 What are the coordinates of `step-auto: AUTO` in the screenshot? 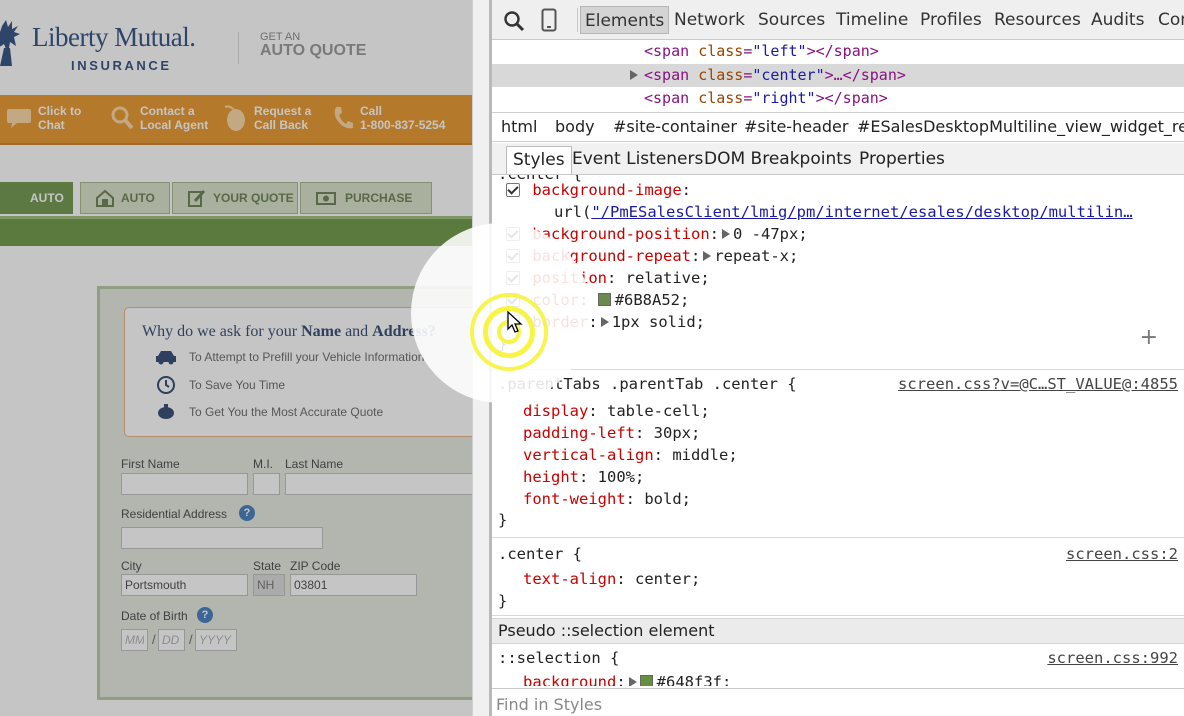 It's located at (125, 198).